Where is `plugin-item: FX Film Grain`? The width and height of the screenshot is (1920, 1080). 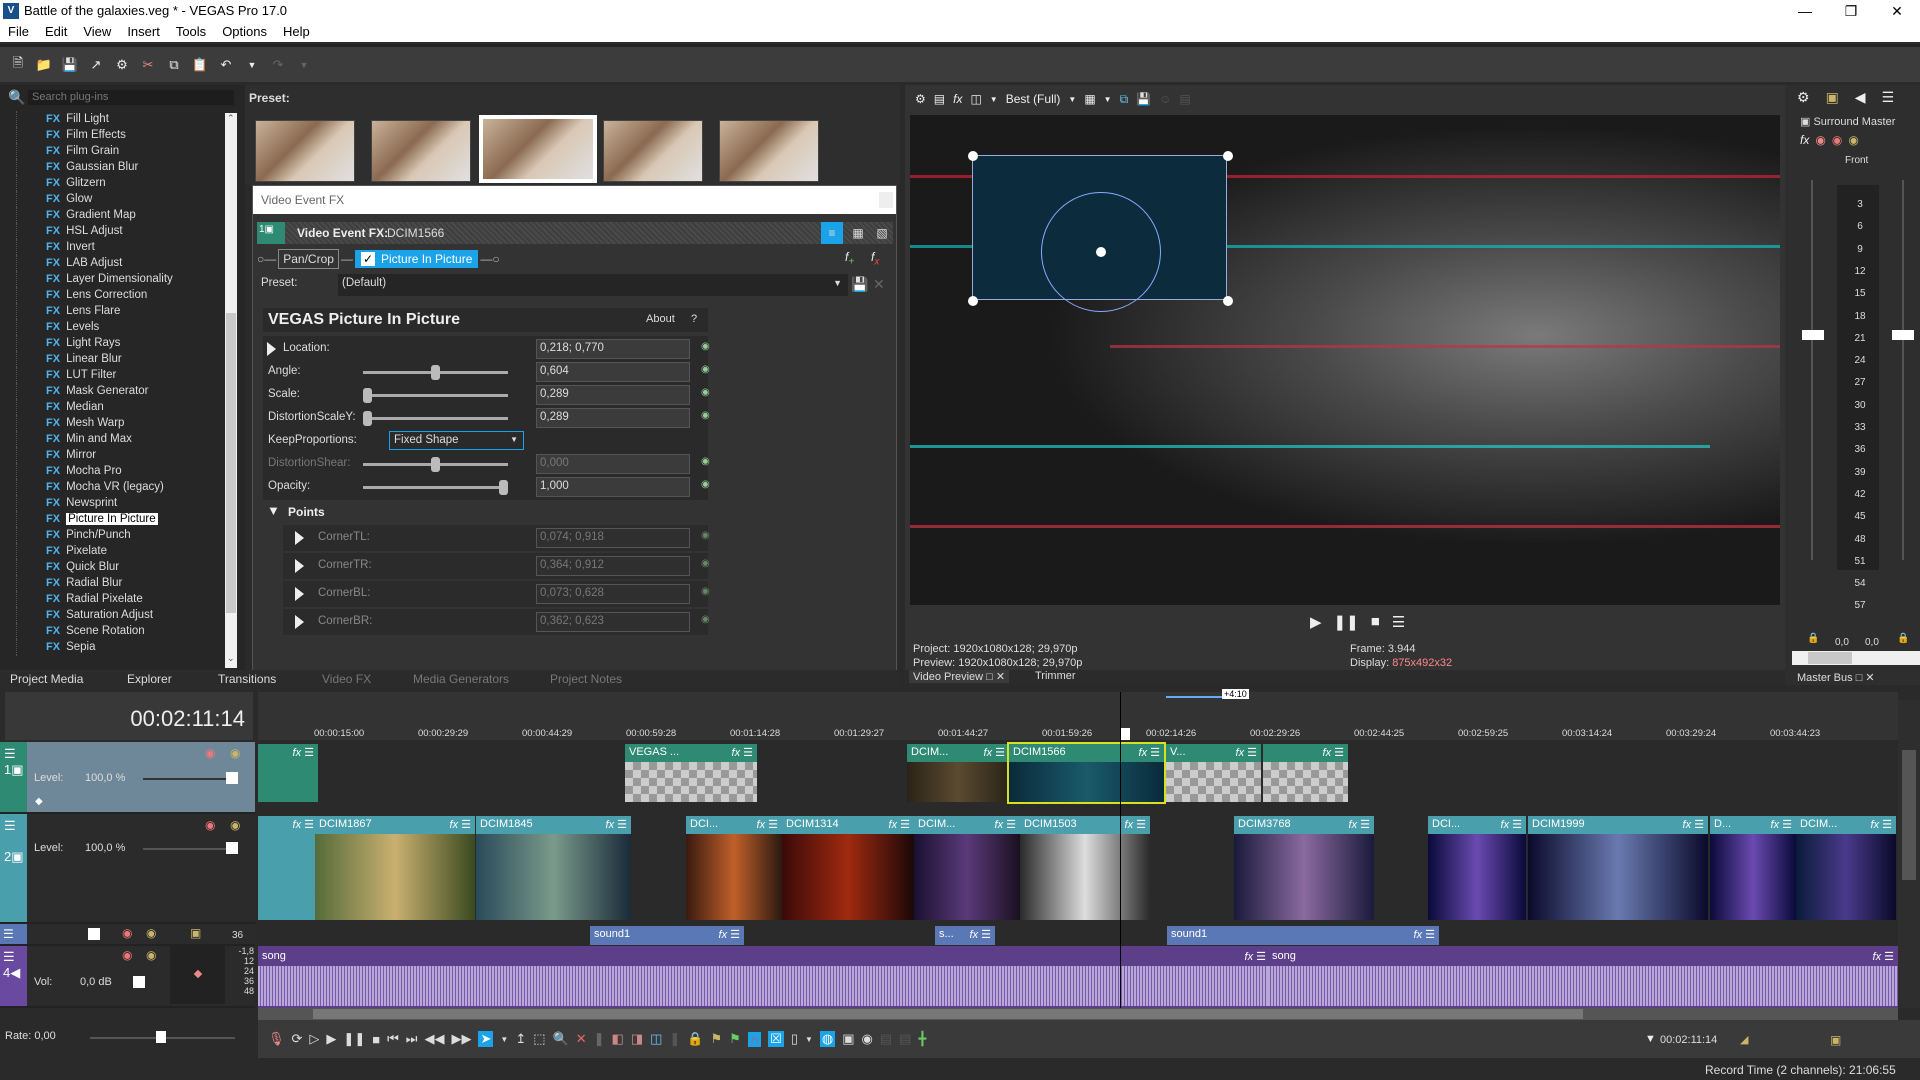
plugin-item: FX Film Grain is located at coordinates (112, 151).